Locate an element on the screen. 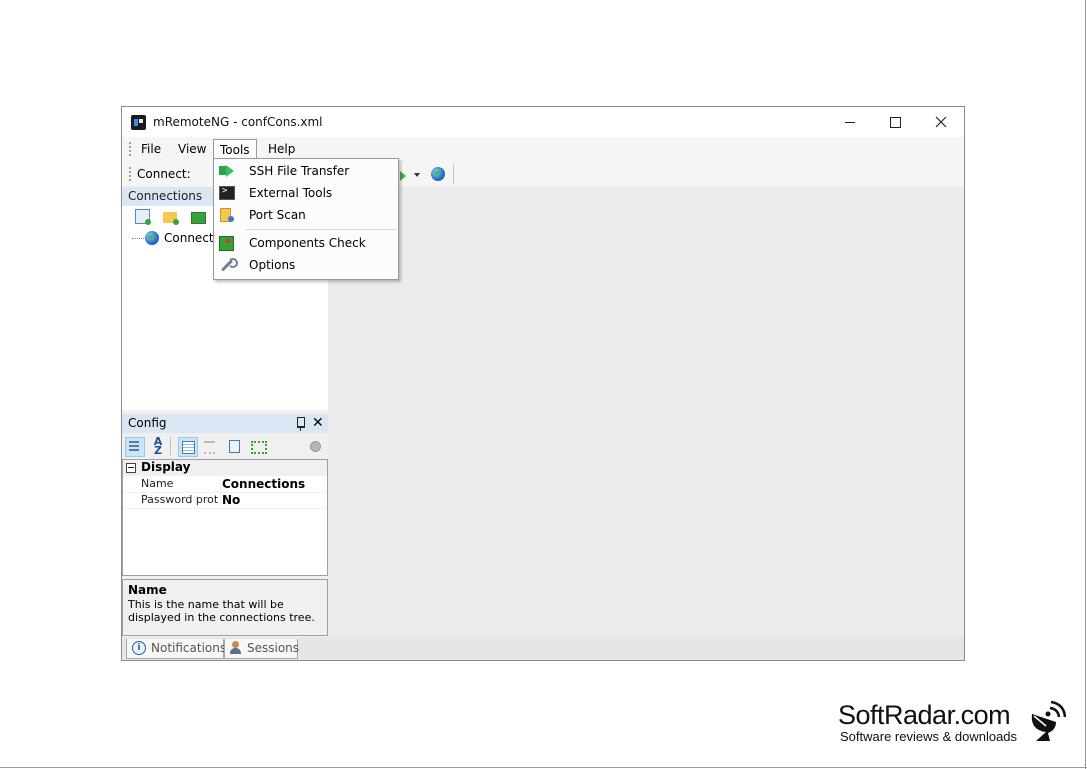 Image resolution: width=1087 pixels, height=769 pixels. new-connection-icon is located at coordinates (143, 217).